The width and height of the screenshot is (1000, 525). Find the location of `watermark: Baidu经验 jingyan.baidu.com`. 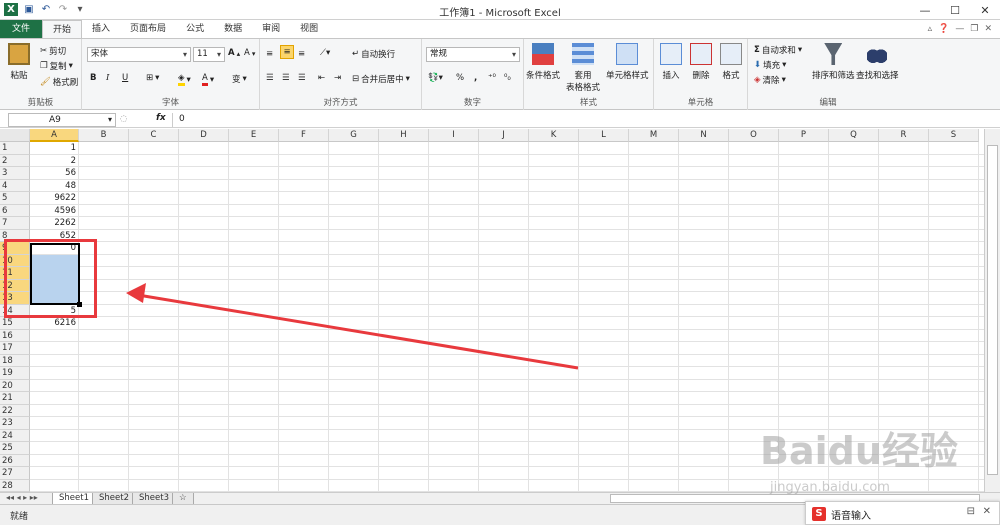

watermark: Baidu经验 jingyan.baidu.com is located at coordinates (875, 460).